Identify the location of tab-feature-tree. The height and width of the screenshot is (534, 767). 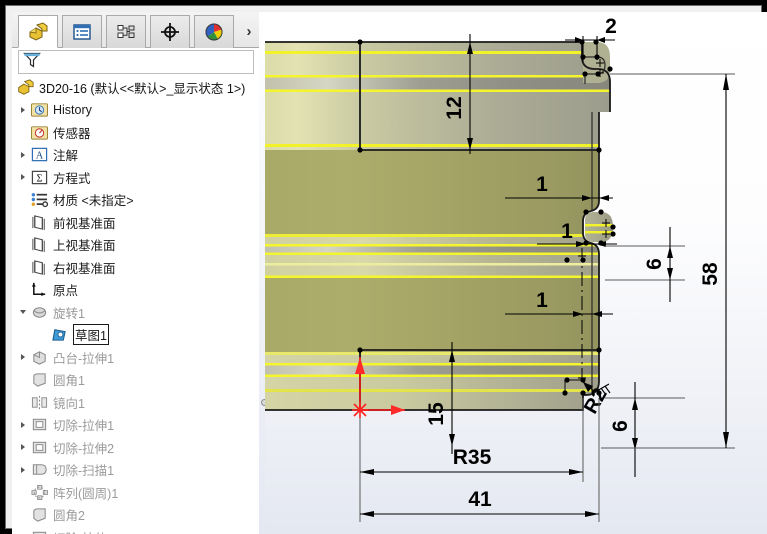
(38, 31).